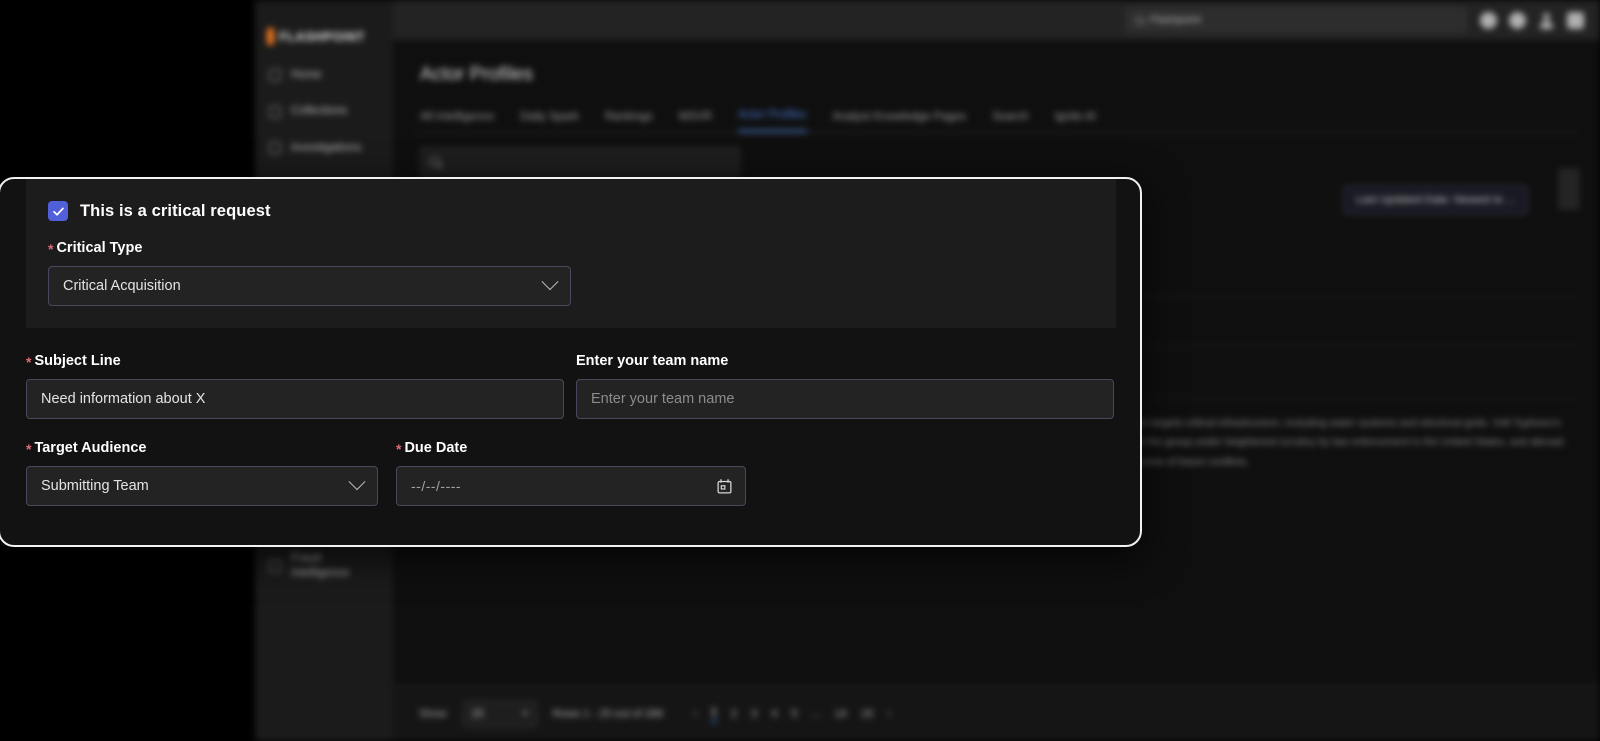 This screenshot has height=741, width=1600. I want to click on page-number: 15, so click(867, 714).